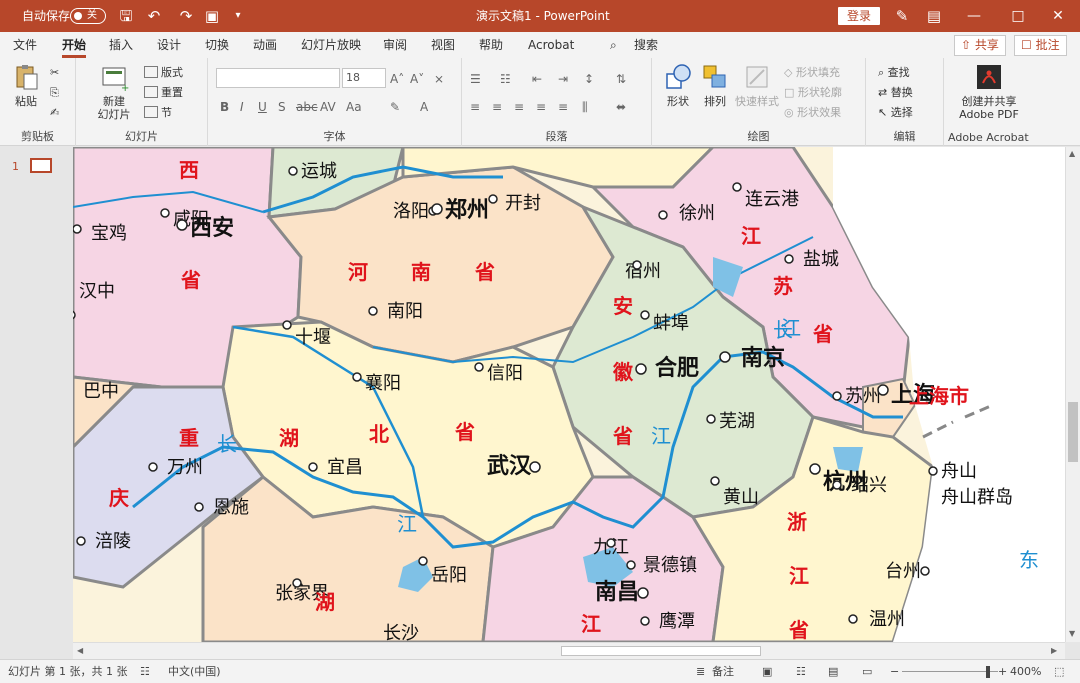  Describe the element at coordinates (801, 671) in the screenshot. I see `slide-sorter-icon: ☷` at that location.